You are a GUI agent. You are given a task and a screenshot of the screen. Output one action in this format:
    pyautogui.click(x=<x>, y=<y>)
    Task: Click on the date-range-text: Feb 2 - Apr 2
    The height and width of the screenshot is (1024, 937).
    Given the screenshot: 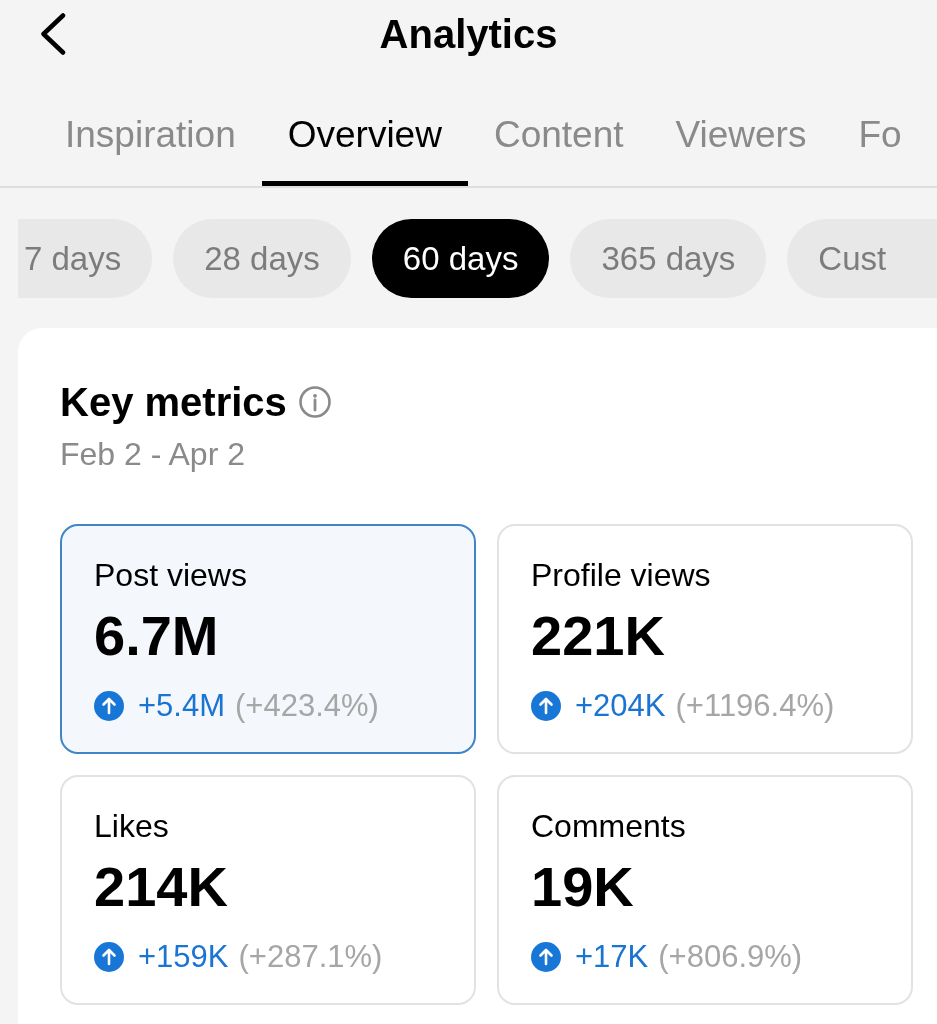 What is the action you would take?
    pyautogui.click(x=152, y=454)
    